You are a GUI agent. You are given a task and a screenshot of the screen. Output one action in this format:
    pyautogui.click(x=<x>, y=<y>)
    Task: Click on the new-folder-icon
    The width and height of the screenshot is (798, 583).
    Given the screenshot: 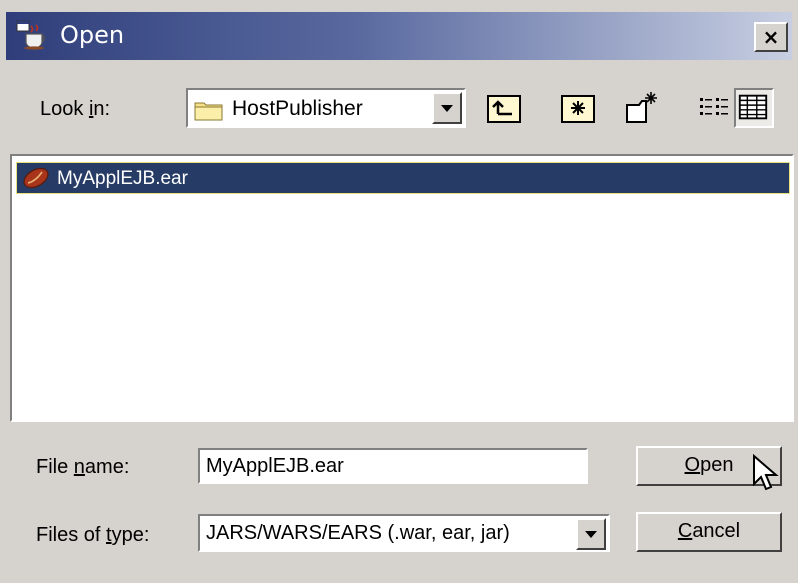 What is the action you would take?
    pyautogui.click(x=641, y=107)
    